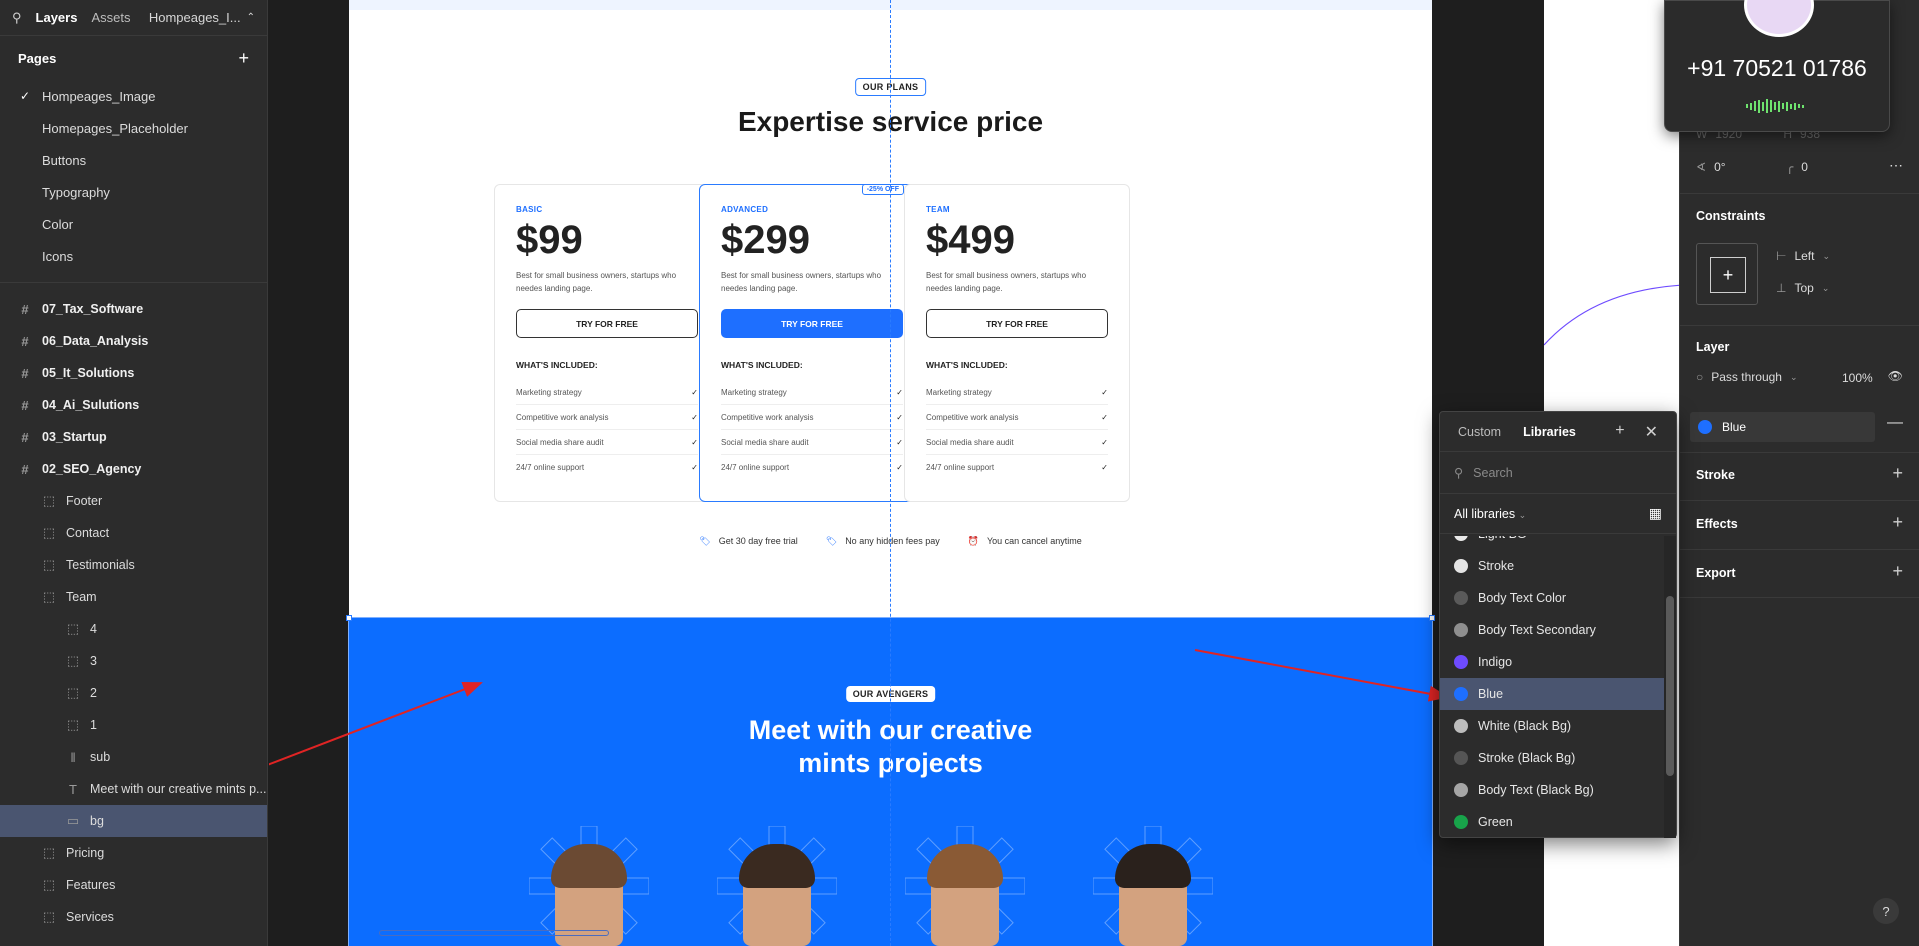 This screenshot has height=946, width=1919. Describe the element at coordinates (973, 541) in the screenshot. I see `alarm-icon: ⏰` at that location.